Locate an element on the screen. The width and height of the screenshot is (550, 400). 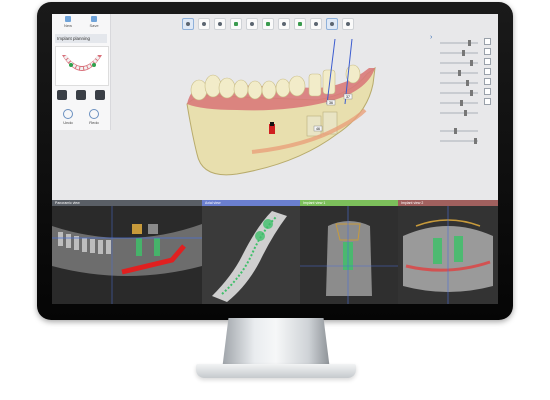
axial-view: Axial view is located at coordinates (251, 252).